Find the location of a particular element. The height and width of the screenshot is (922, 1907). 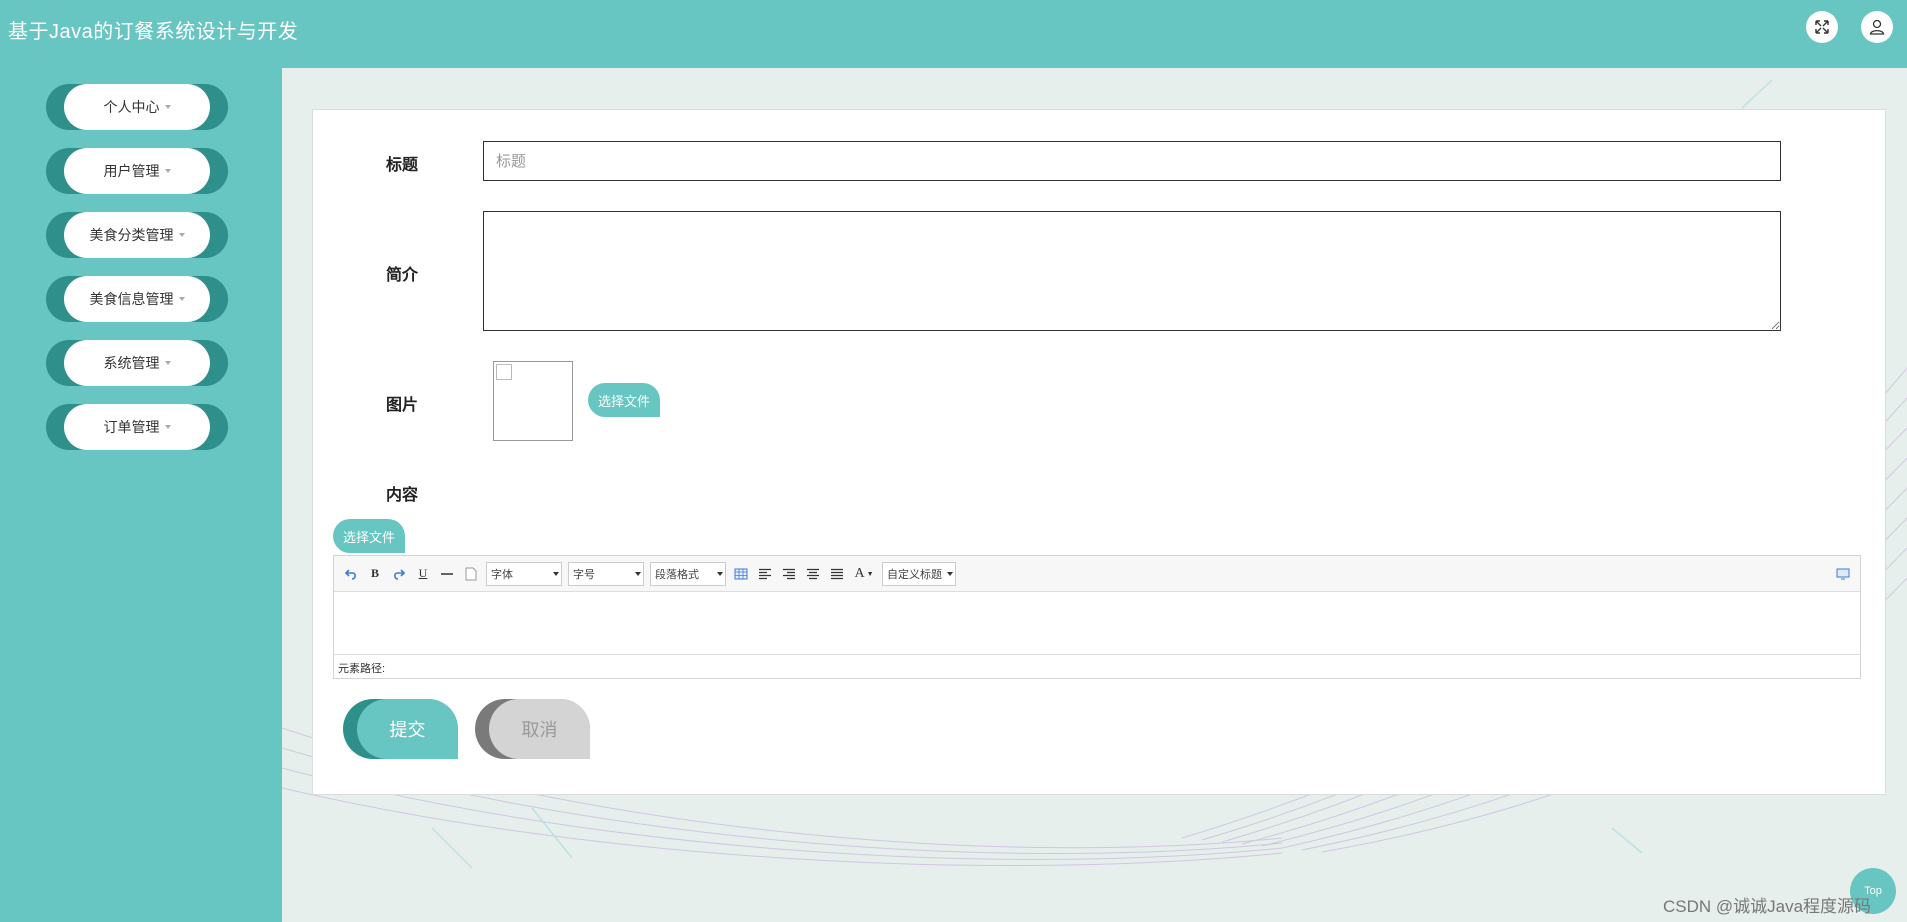

undo-icon is located at coordinates (351, 574).